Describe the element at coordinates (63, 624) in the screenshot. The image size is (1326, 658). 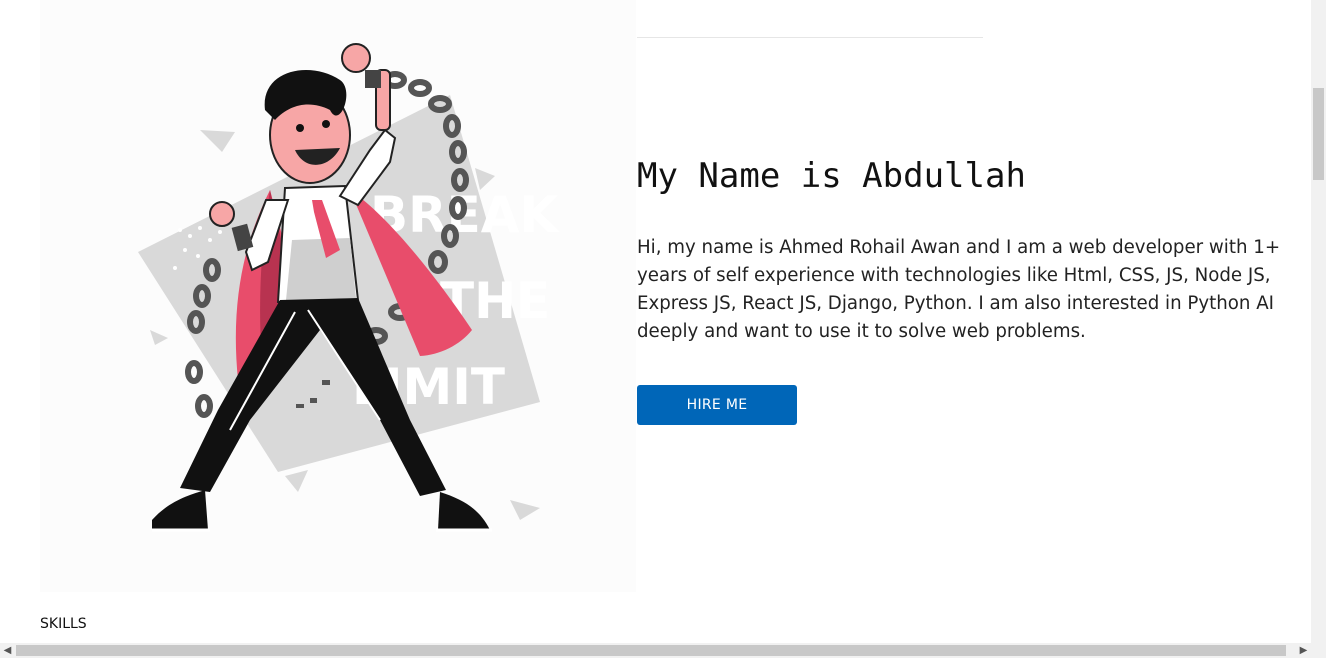
I see `skills-heading: SKILLS` at that location.